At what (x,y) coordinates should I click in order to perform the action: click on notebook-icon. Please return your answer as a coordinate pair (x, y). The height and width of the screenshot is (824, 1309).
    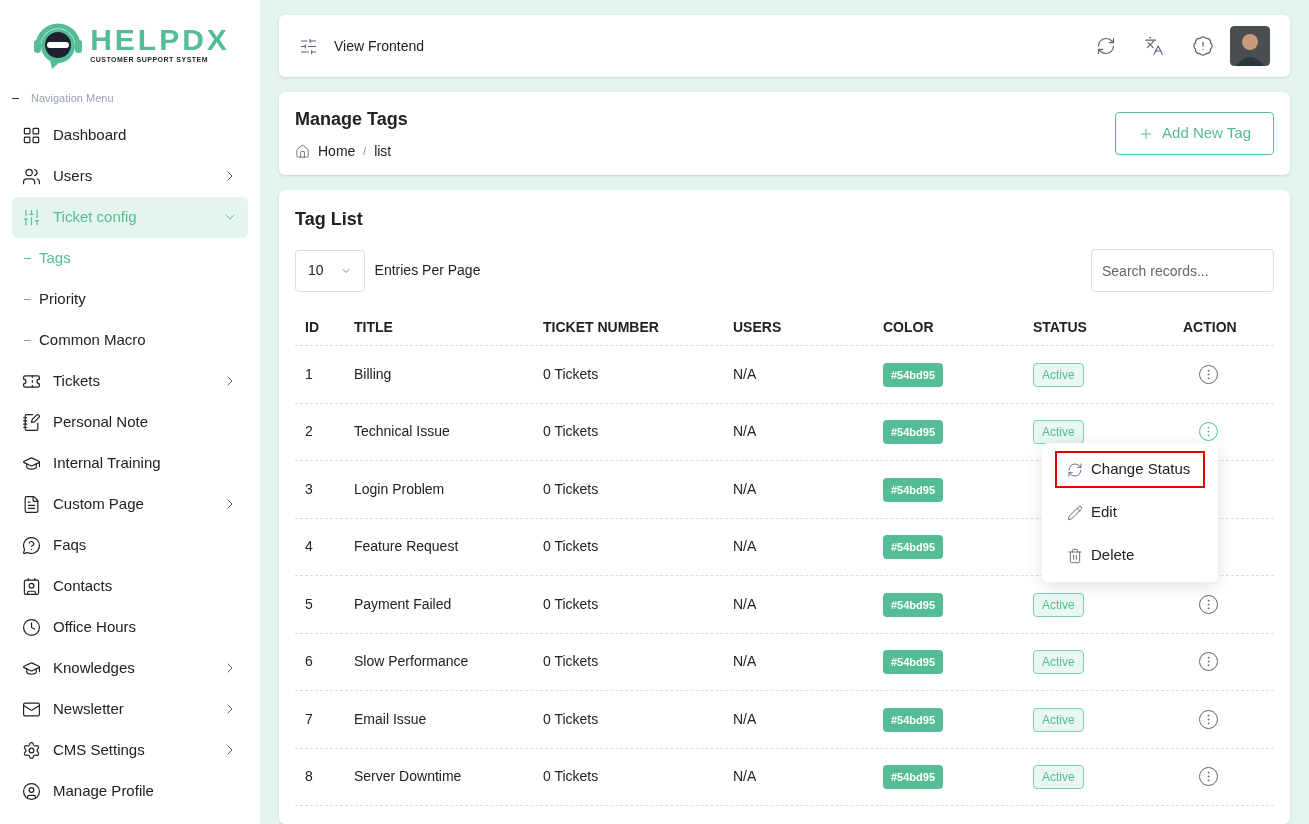
    Looking at the image, I should click on (31, 422).